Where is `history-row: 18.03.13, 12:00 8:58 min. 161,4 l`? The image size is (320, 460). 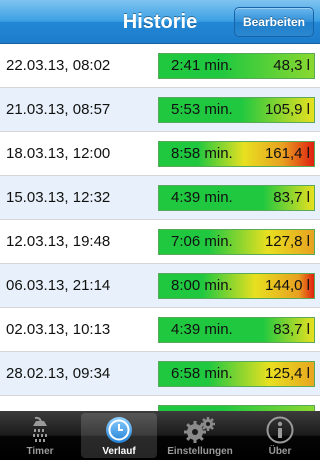 history-row: 18.03.13, 12:00 8:58 min. 161,4 l is located at coordinates (160, 154).